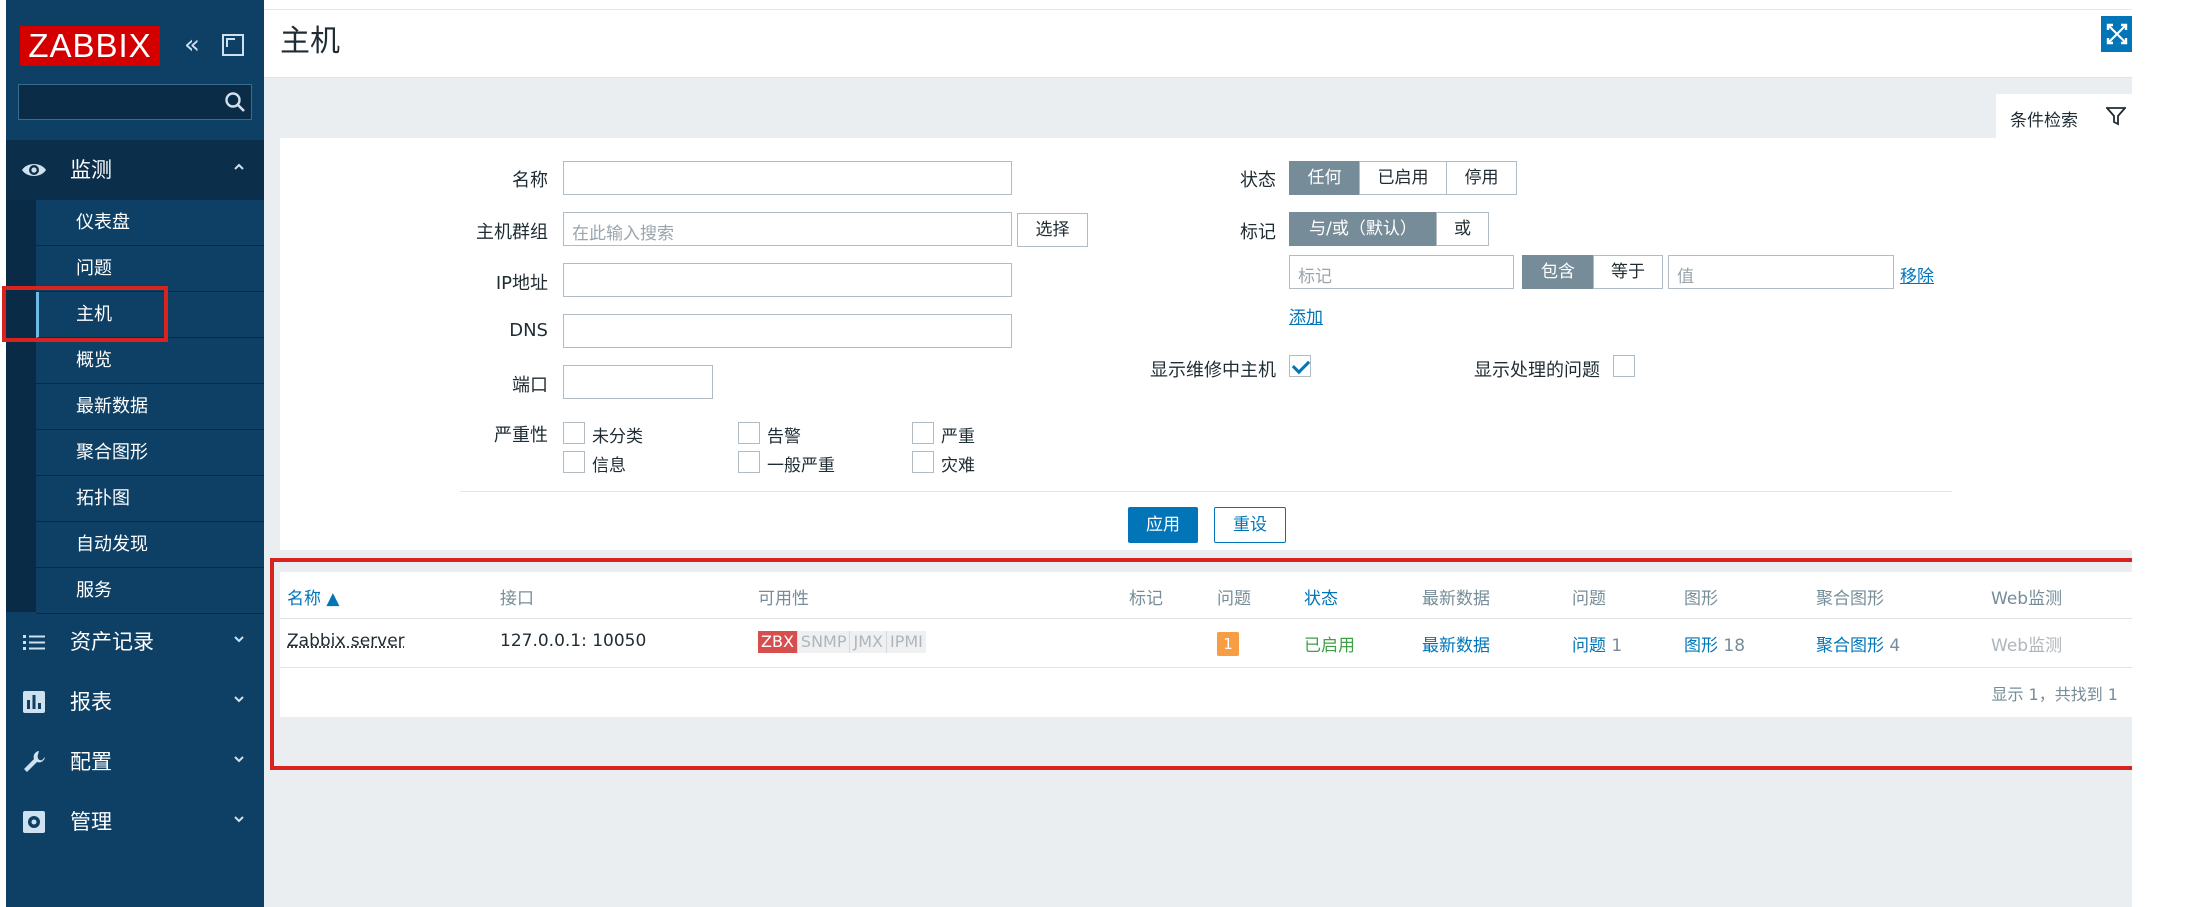  I want to click on filter-tab-label: 条件检索, so click(2044, 121).